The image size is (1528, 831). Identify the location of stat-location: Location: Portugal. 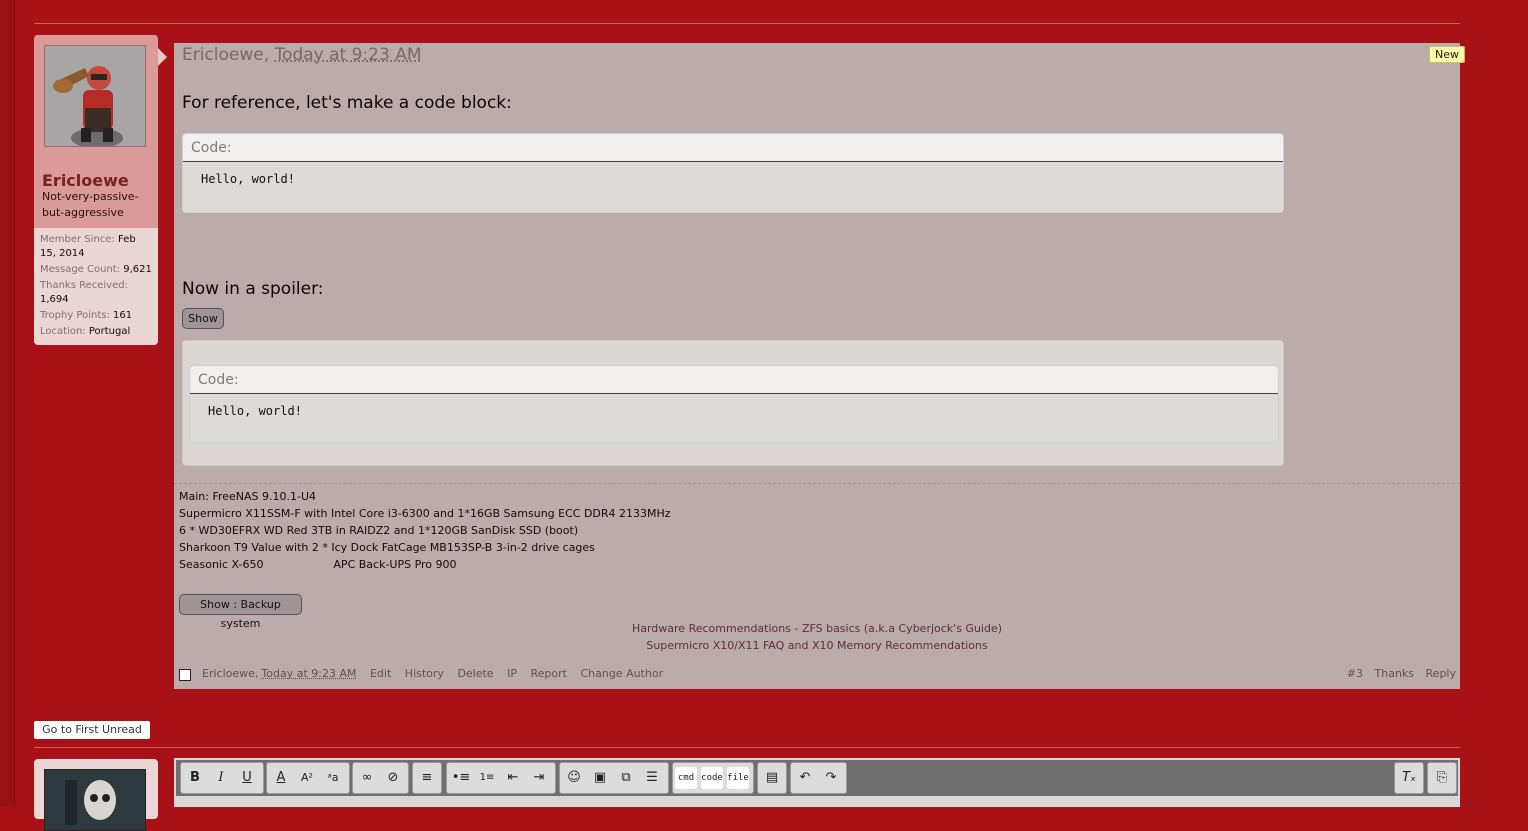
(97, 332).